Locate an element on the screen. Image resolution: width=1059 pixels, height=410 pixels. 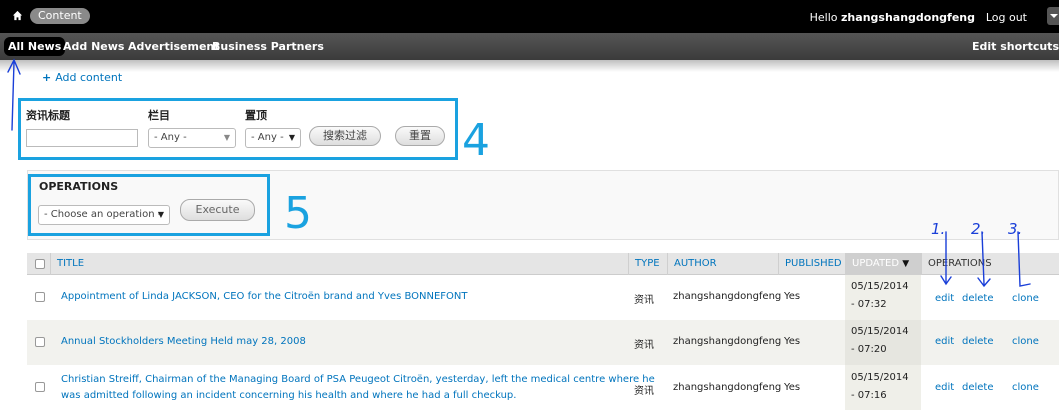
shortcut-business-partners: Business Partners is located at coordinates (268, 46).